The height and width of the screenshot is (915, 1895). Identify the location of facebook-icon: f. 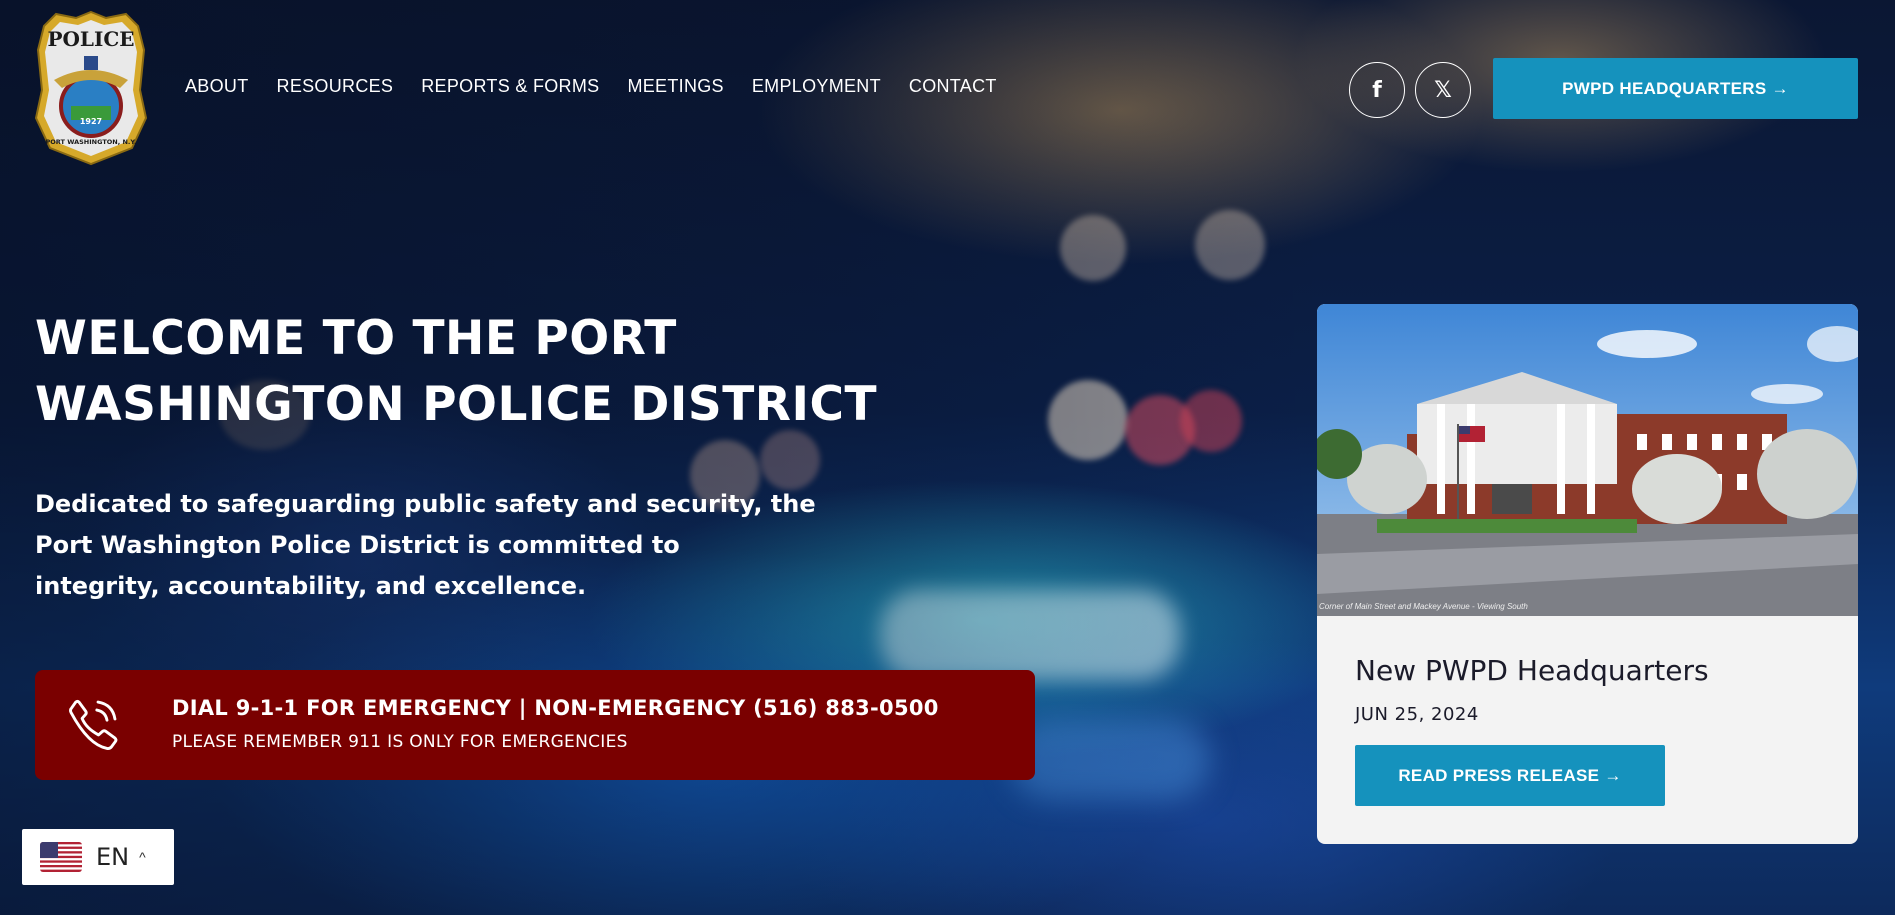
(1377, 90).